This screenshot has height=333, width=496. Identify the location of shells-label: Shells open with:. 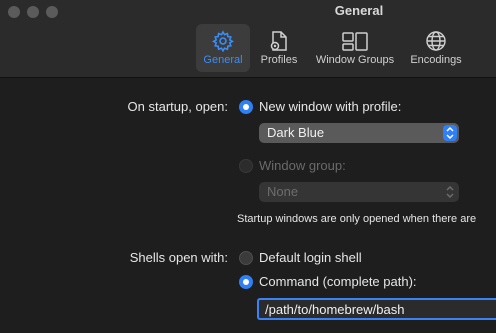
(178, 257).